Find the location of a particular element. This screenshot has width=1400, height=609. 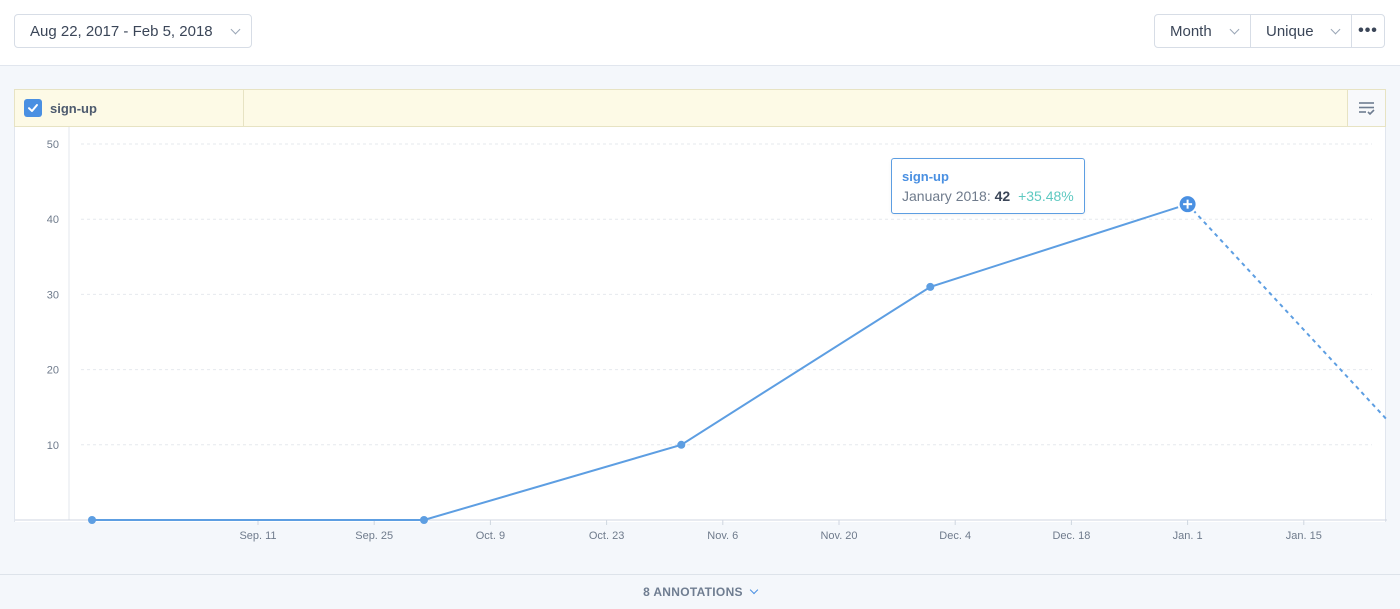

x-tick-label: Sep. 11 is located at coordinates (257, 536).